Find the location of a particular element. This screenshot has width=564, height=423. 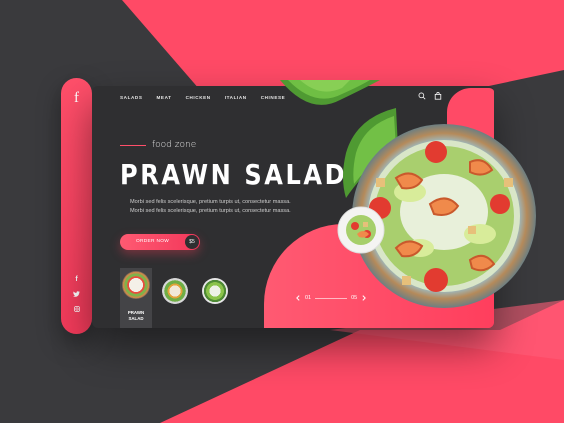

order-now-button: ORDER NOW $5 is located at coordinates (160, 242).